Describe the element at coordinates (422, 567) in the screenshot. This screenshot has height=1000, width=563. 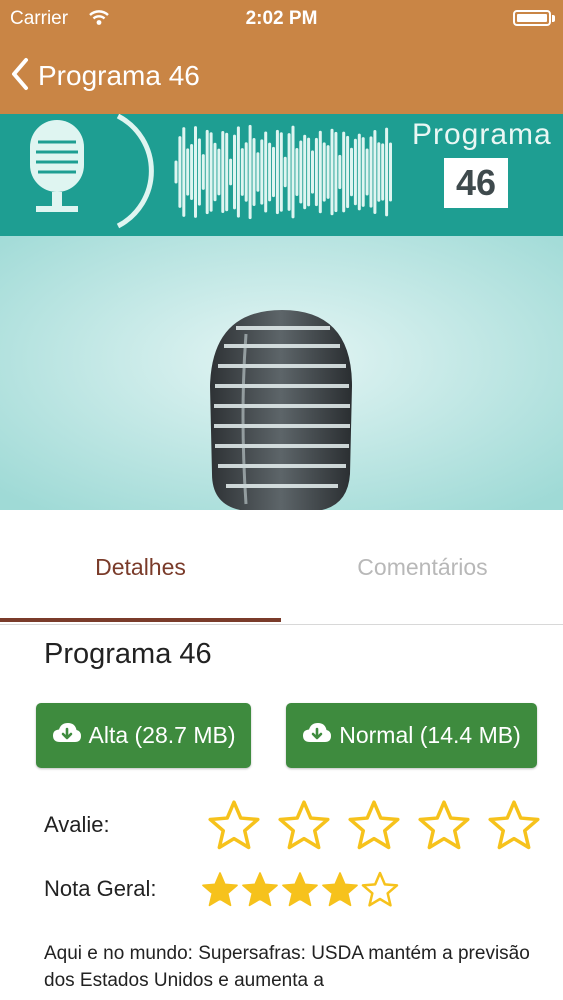
I see `tab-comentarios: Comentários` at that location.